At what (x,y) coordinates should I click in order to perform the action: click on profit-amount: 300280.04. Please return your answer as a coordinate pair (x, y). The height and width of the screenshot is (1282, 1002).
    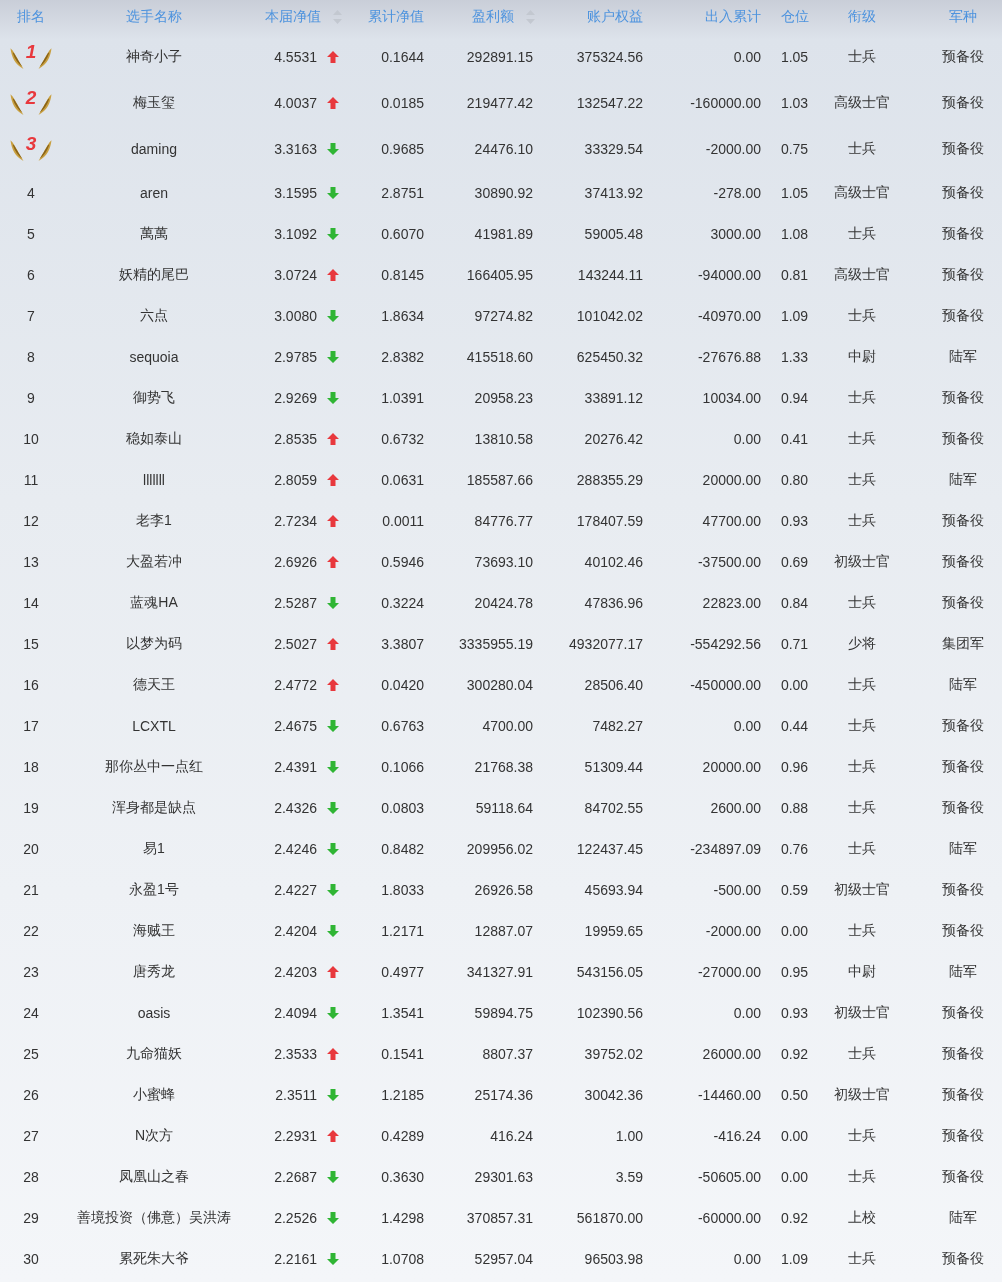
    Looking at the image, I should click on (499, 684).